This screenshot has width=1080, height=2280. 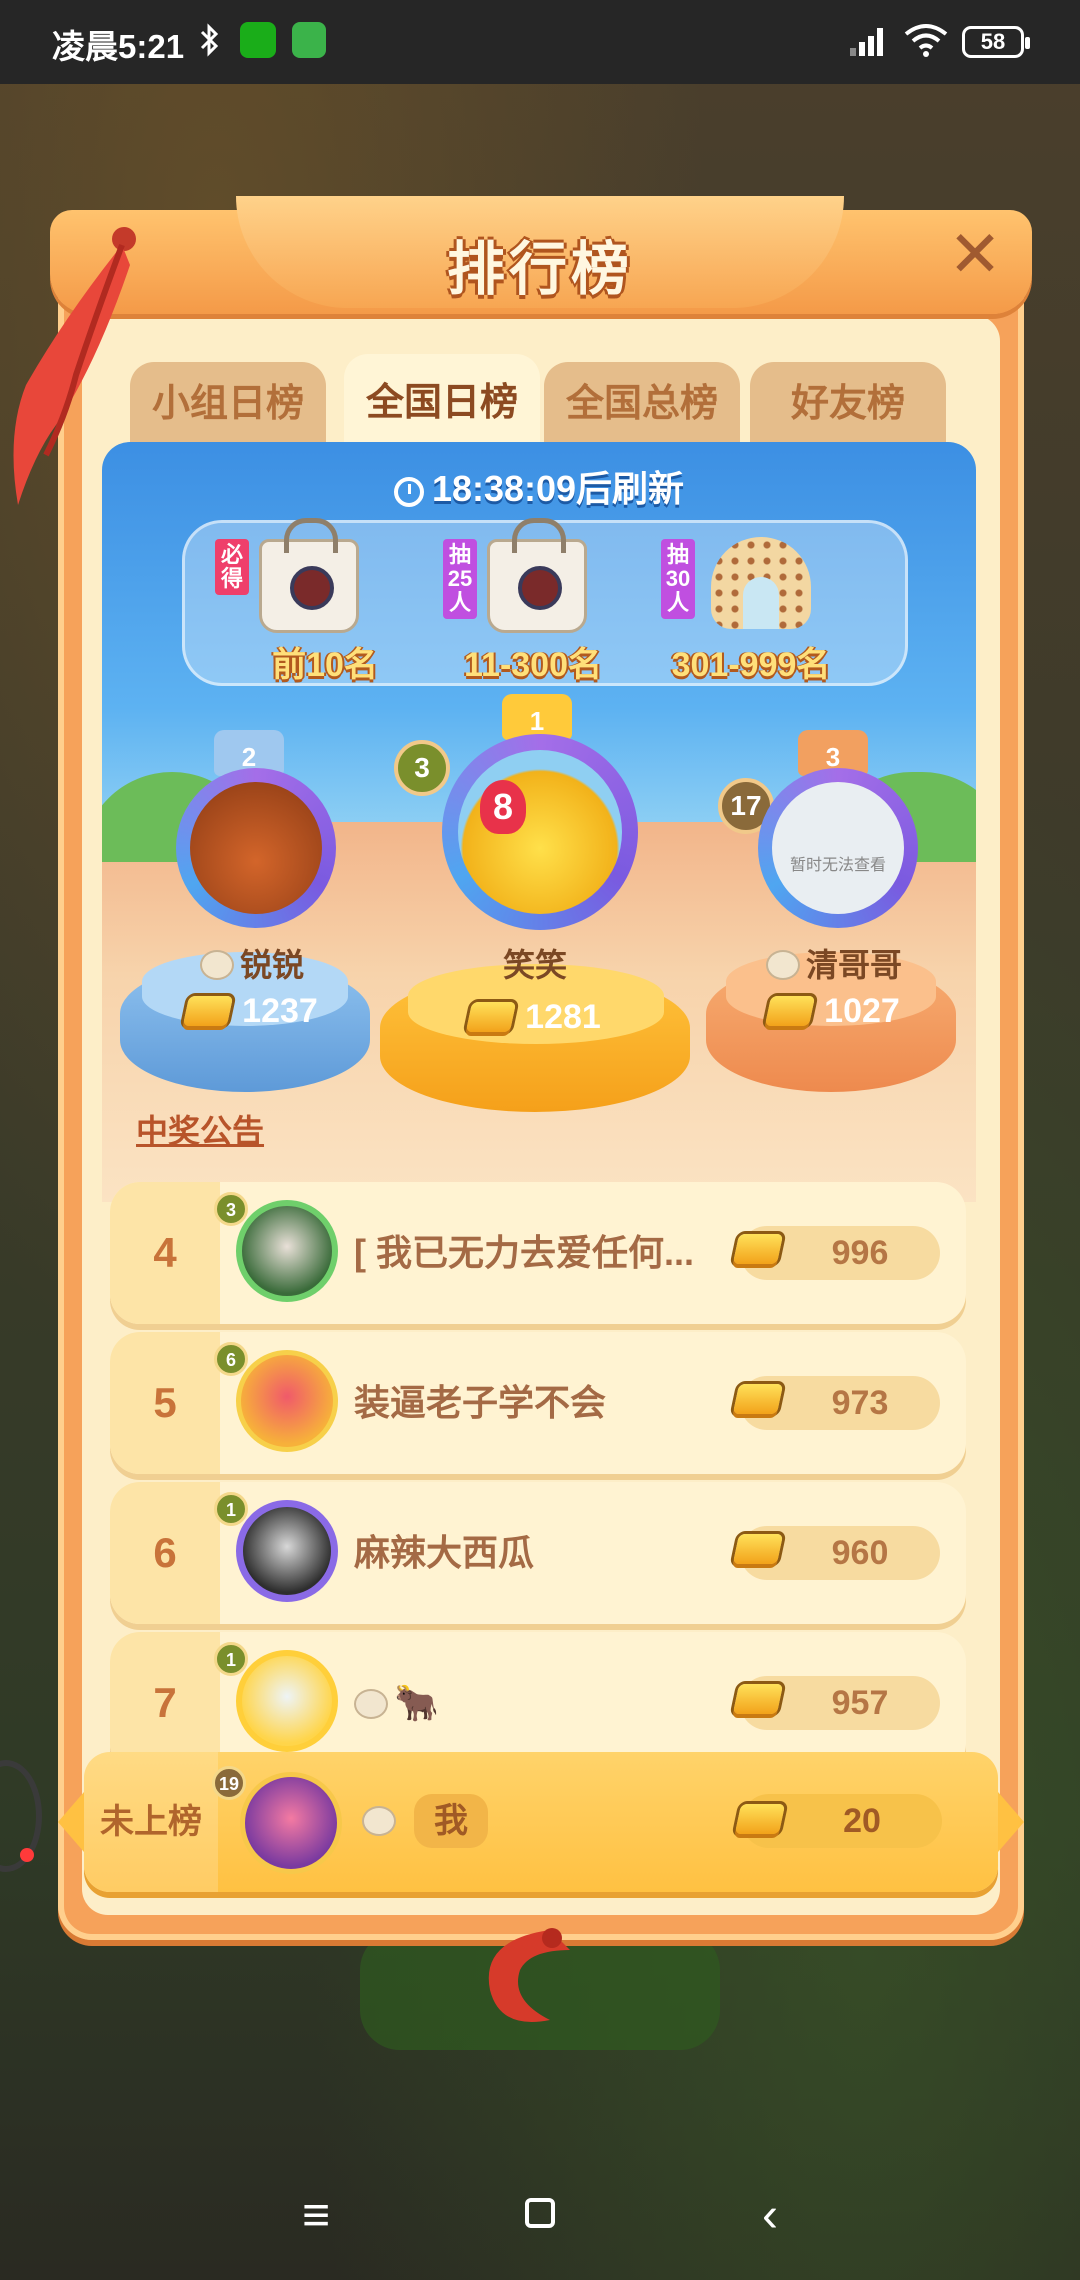 I want to click on reward-label: 11-300名, so click(x=533, y=665).